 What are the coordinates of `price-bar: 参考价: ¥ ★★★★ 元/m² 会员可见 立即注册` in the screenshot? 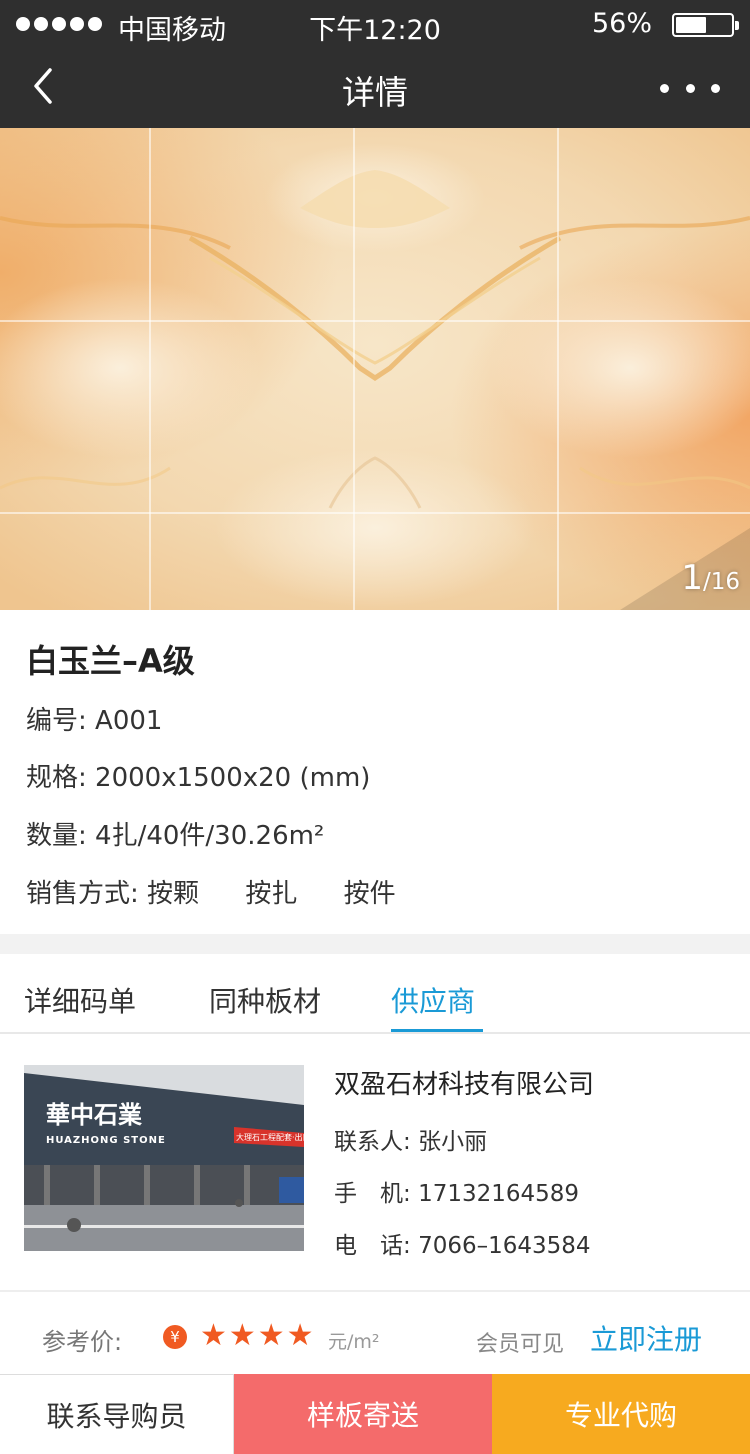 It's located at (375, 1332).